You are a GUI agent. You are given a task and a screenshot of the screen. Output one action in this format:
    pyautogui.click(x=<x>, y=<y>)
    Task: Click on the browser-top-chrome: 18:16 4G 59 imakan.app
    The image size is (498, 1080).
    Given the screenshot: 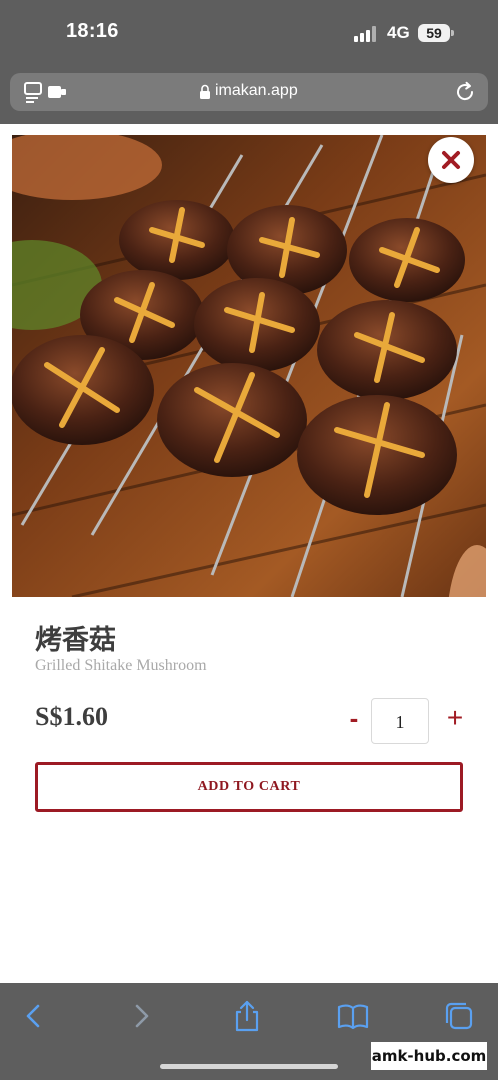 What is the action you would take?
    pyautogui.click(x=249, y=62)
    